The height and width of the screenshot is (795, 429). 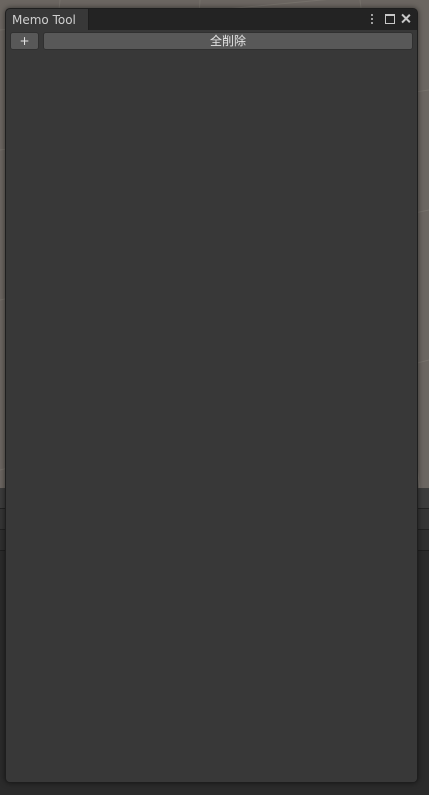 I want to click on tab-memo-tool: Memo Tool, so click(x=47, y=19).